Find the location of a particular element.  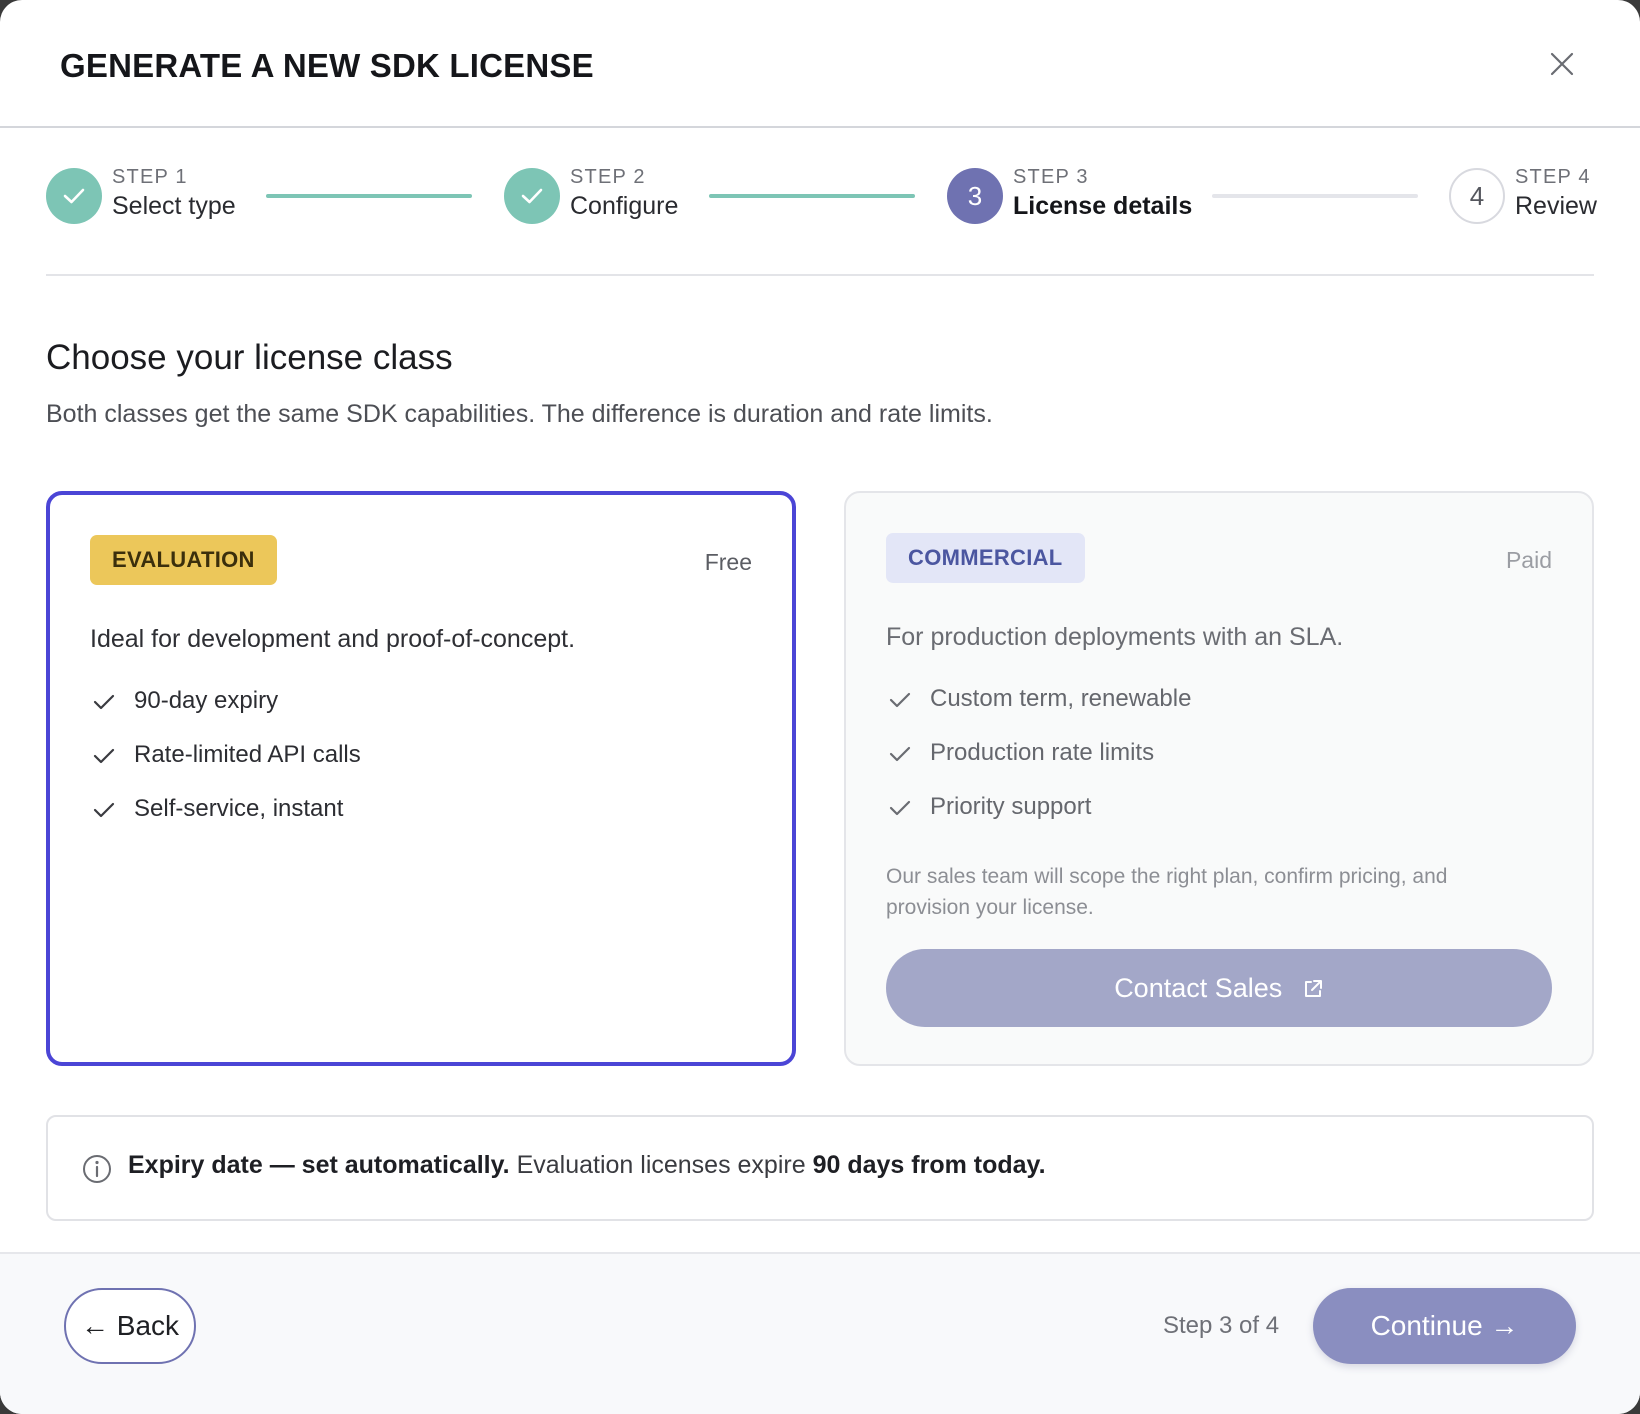

back-button: ← Back is located at coordinates (130, 1326).